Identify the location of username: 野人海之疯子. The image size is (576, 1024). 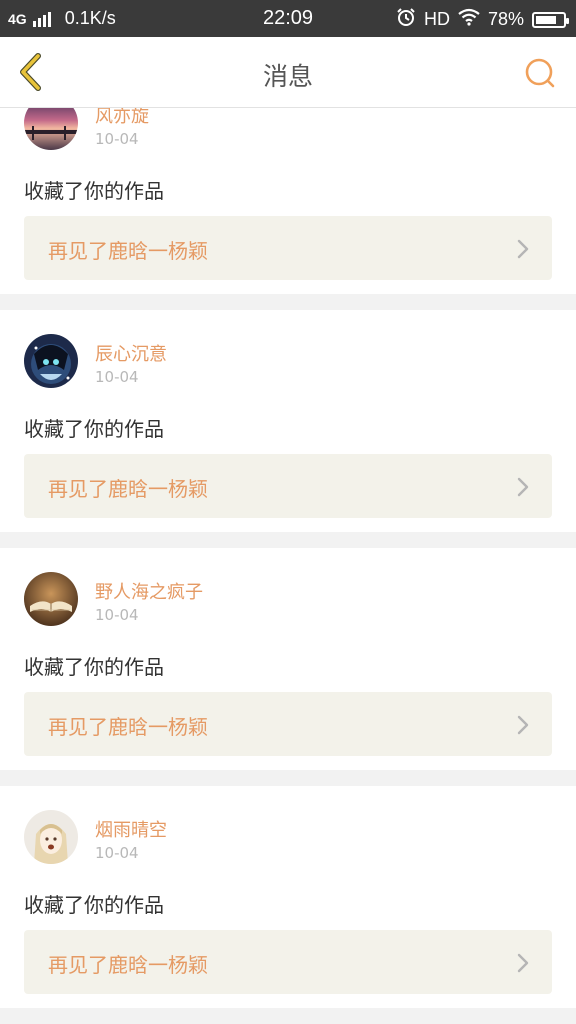
(149, 591).